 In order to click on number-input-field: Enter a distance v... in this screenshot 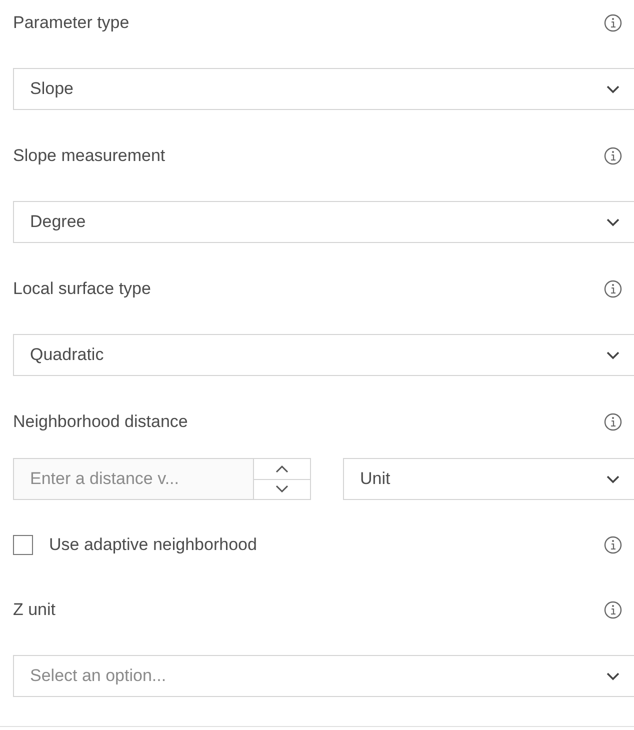, I will do `click(133, 479)`.